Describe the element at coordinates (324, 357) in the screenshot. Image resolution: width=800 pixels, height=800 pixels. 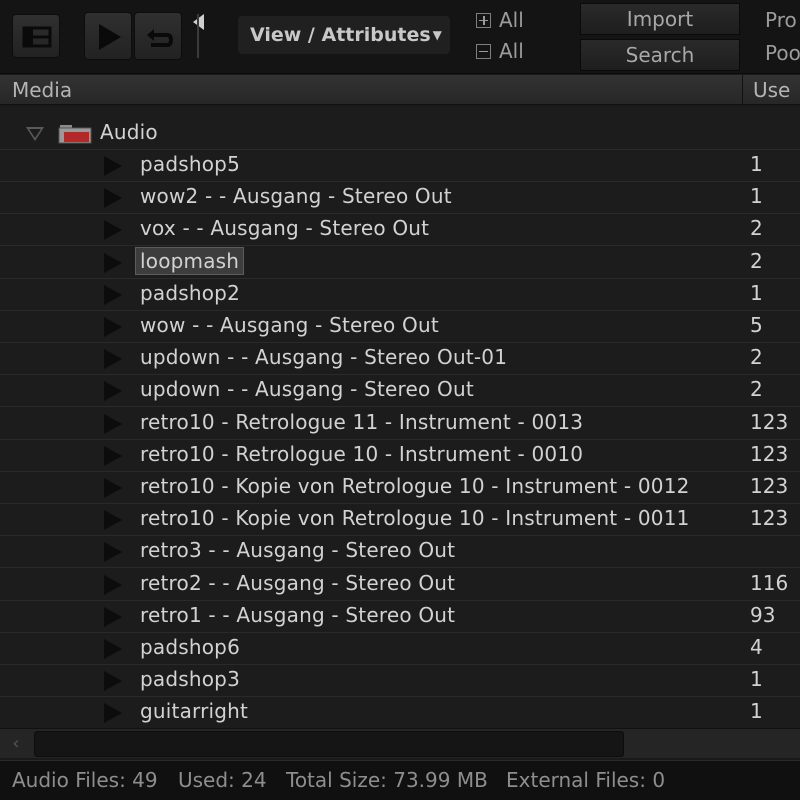
I see `item-name: updown - - Ausgang - Stereo Out-01` at that location.